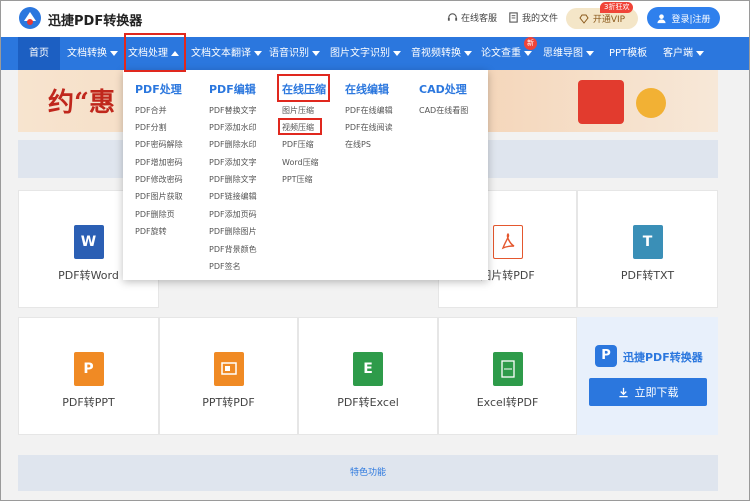 The height and width of the screenshot is (501, 750). I want to click on vip-discount-badge: 3折狂欢, so click(617, 7).